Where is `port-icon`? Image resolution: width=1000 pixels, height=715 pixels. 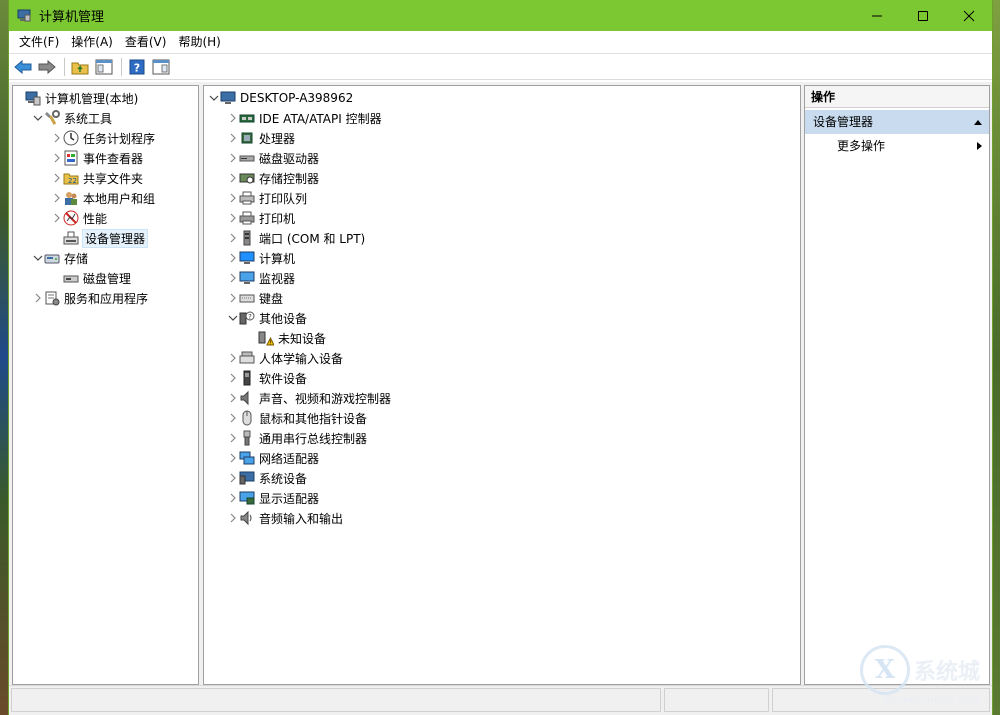
port-icon is located at coordinates (247, 238).